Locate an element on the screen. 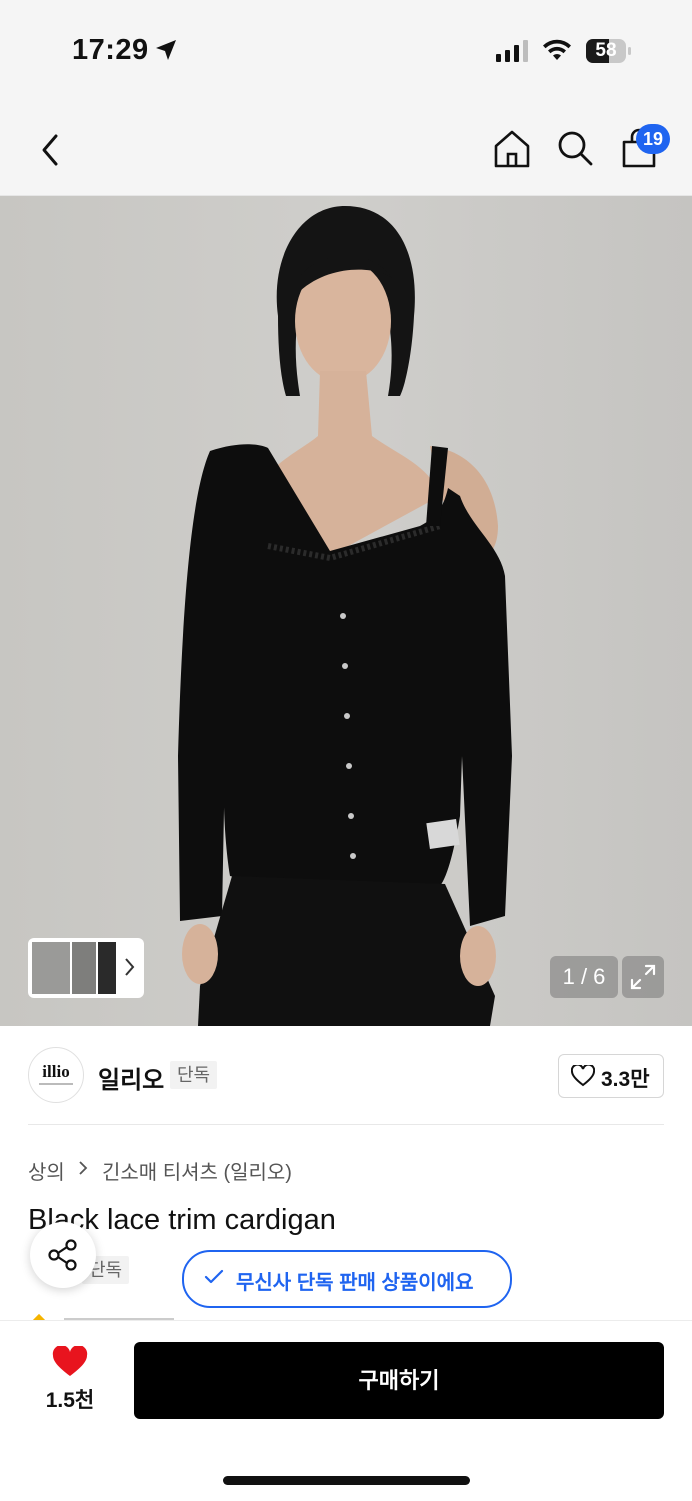  heart-outline-icon is located at coordinates (583, 1076).